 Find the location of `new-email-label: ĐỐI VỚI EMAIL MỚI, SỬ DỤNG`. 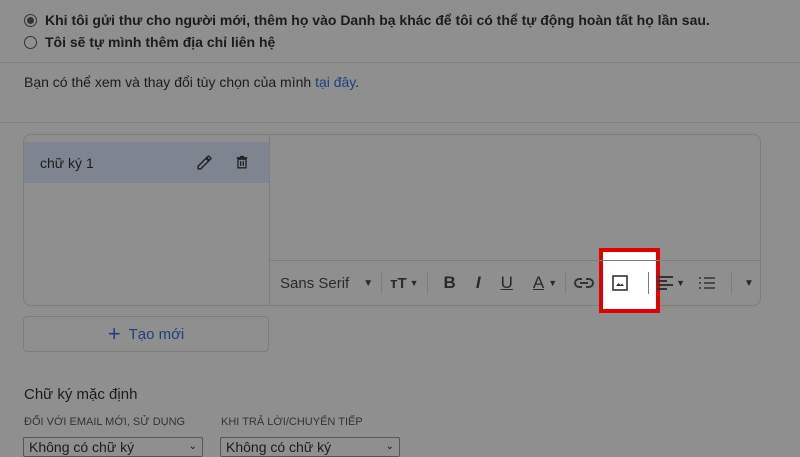

new-email-label: ĐỐI VỚI EMAIL MỚI, SỬ DỤNG is located at coordinates (105, 422).